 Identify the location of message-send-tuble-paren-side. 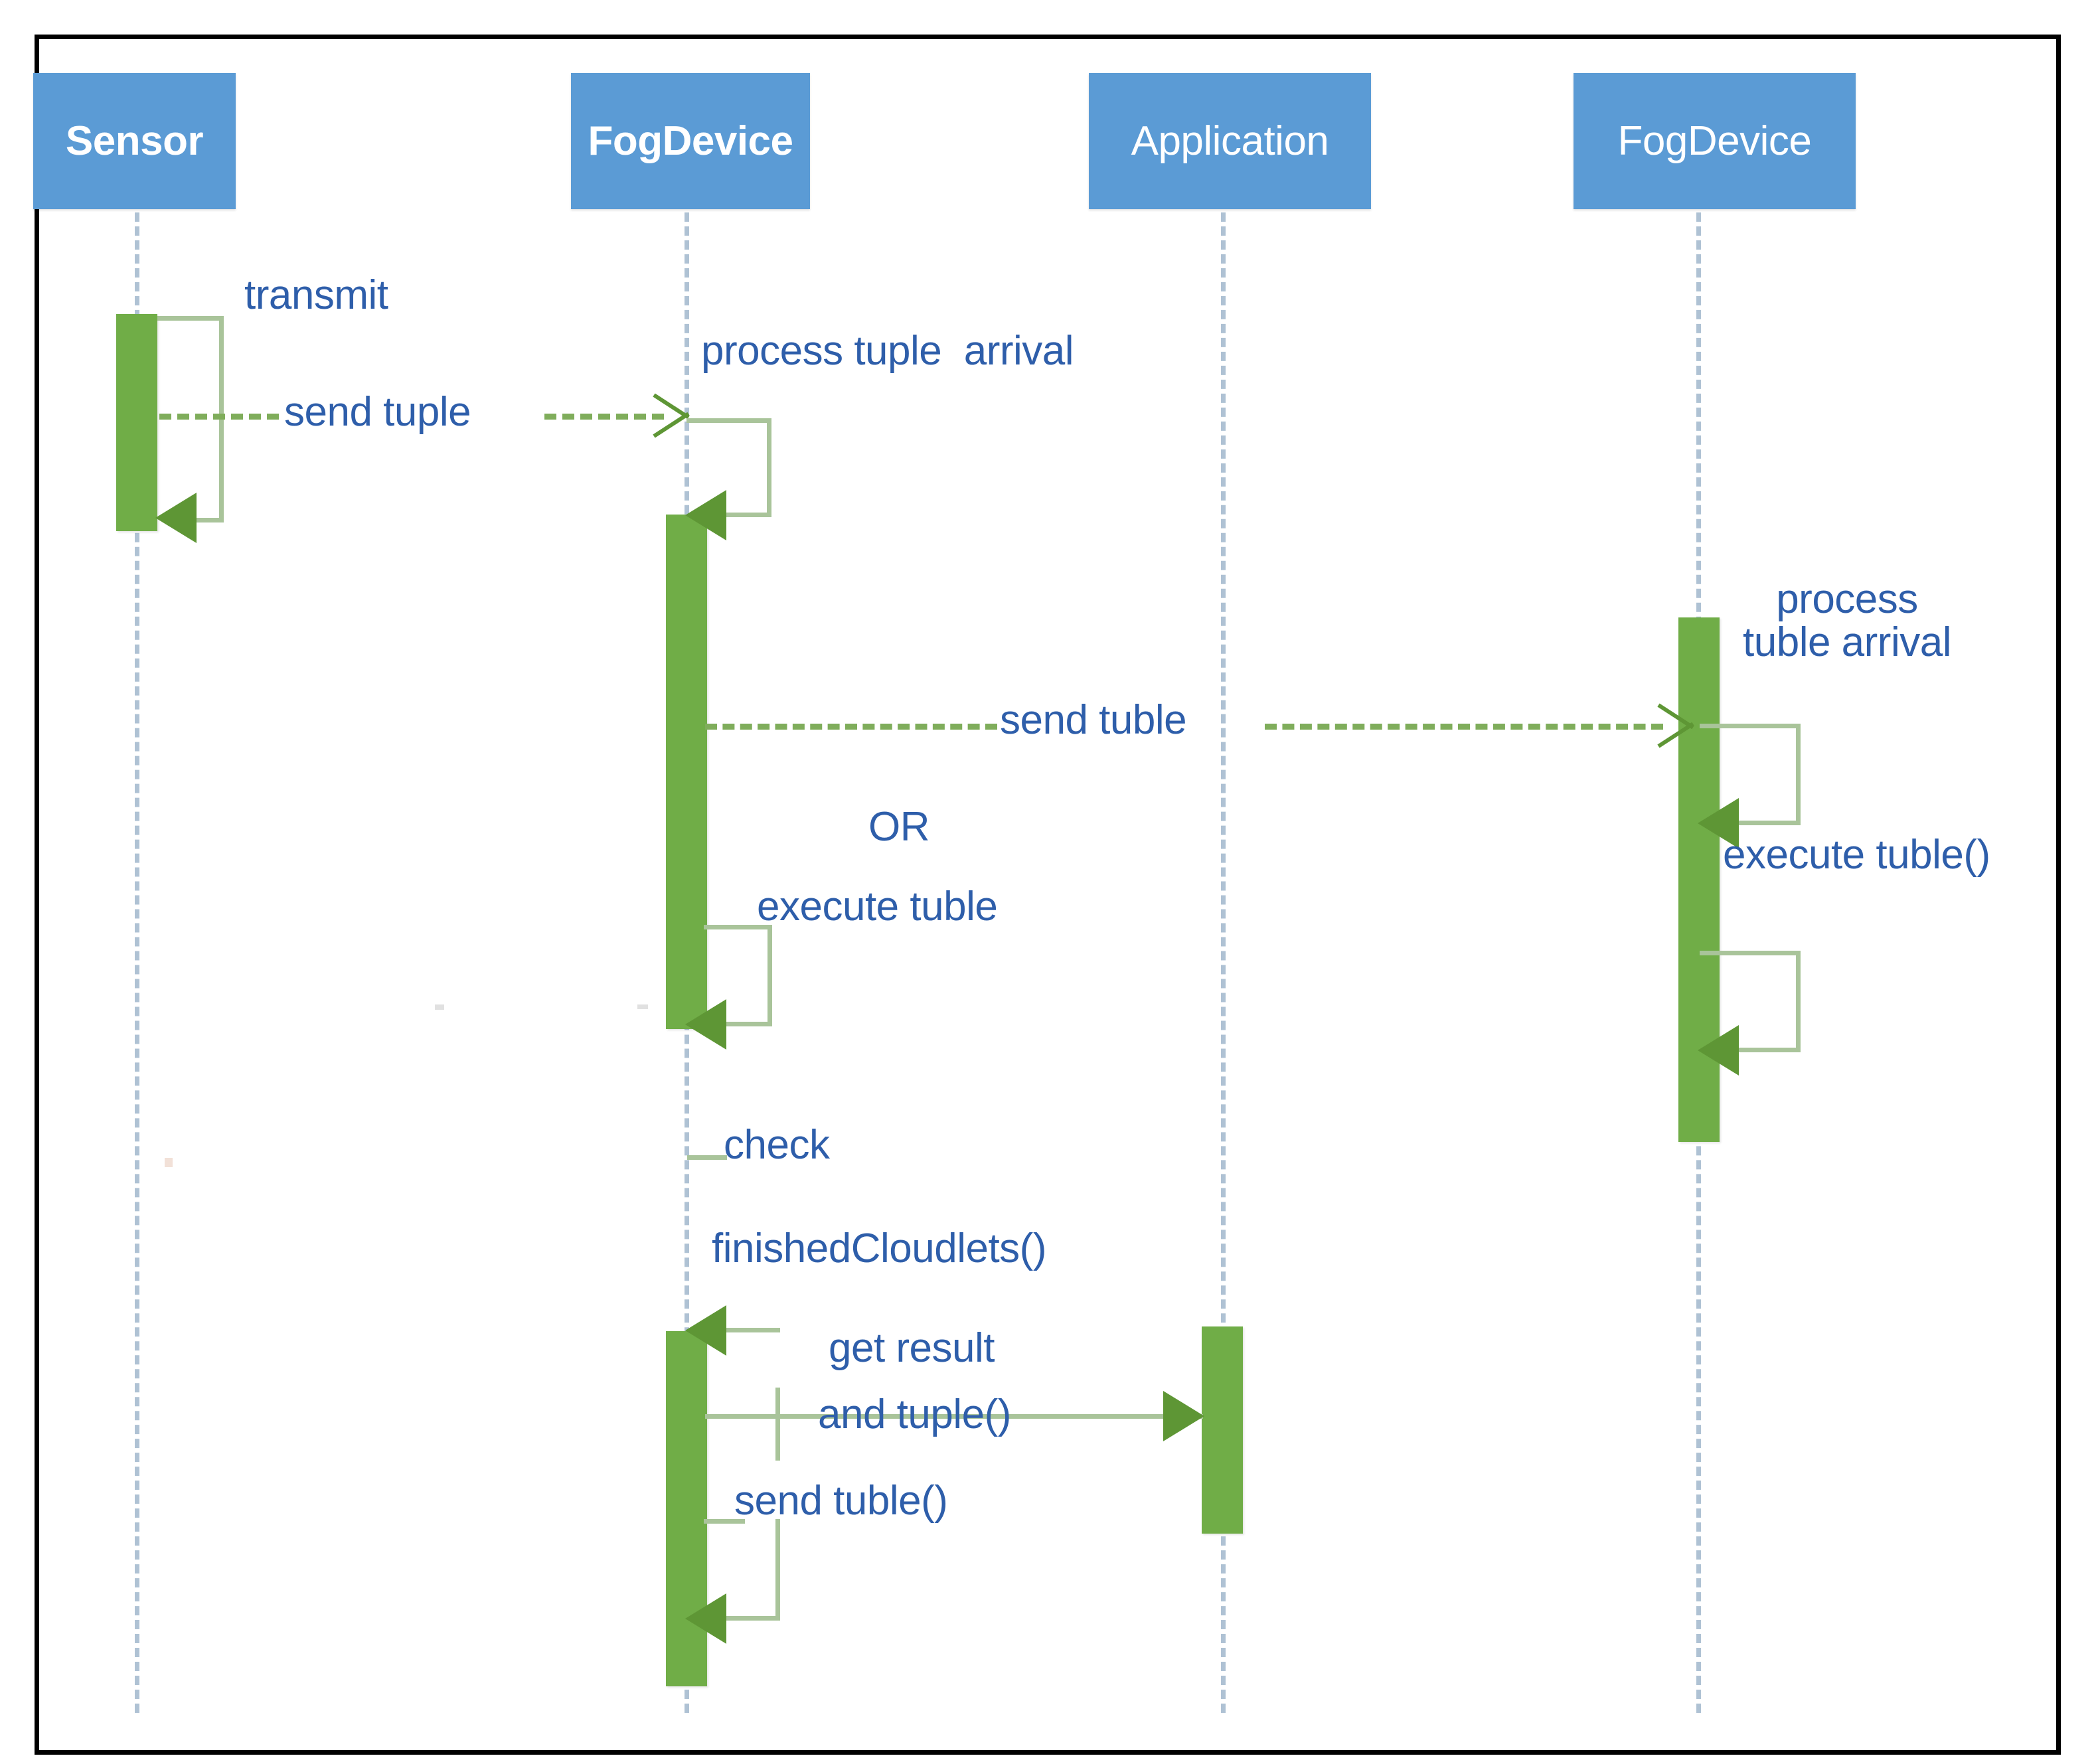
(777, 1569).